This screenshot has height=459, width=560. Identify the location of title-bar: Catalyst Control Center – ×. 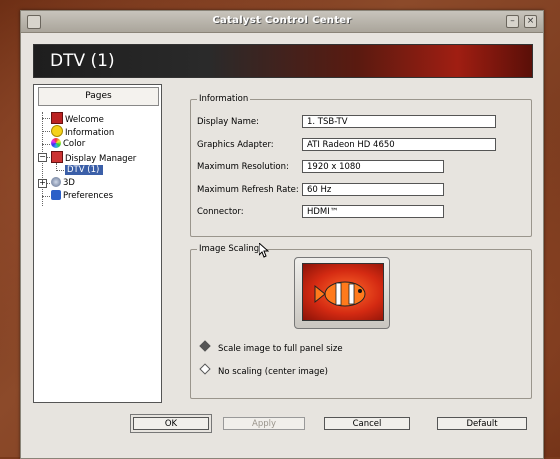
(282, 22).